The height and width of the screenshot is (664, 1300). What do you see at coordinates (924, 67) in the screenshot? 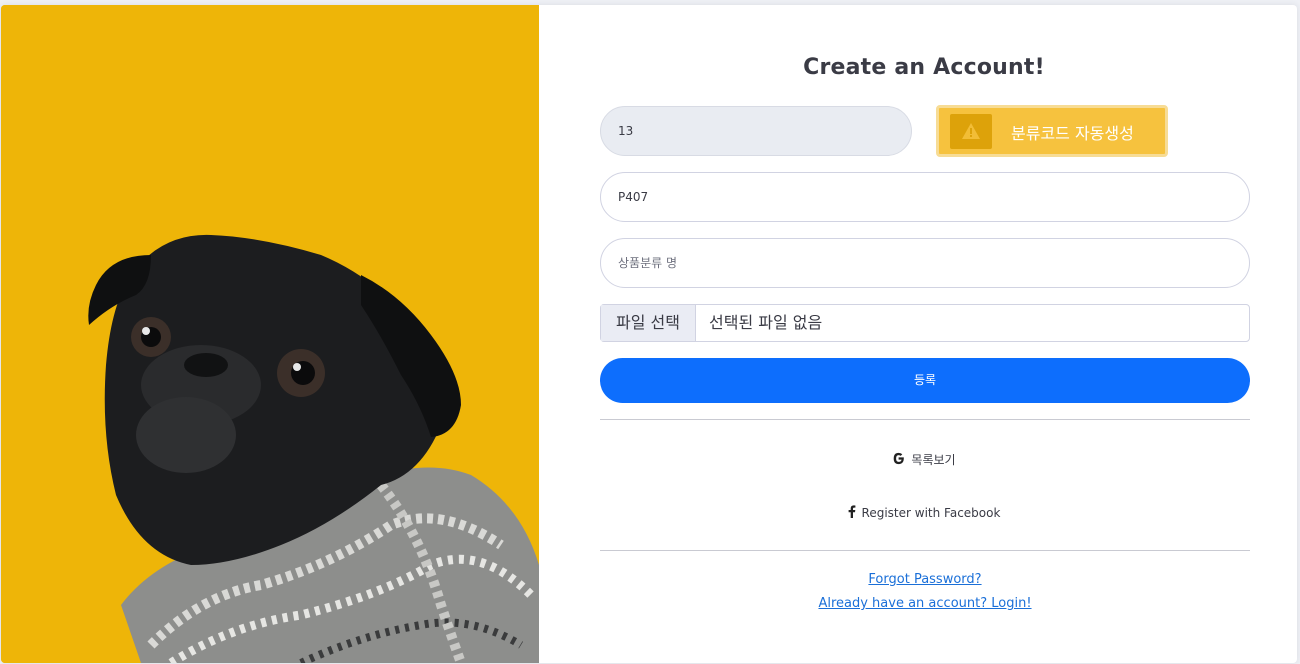
I see `page-title: Create an Account!` at bounding box center [924, 67].